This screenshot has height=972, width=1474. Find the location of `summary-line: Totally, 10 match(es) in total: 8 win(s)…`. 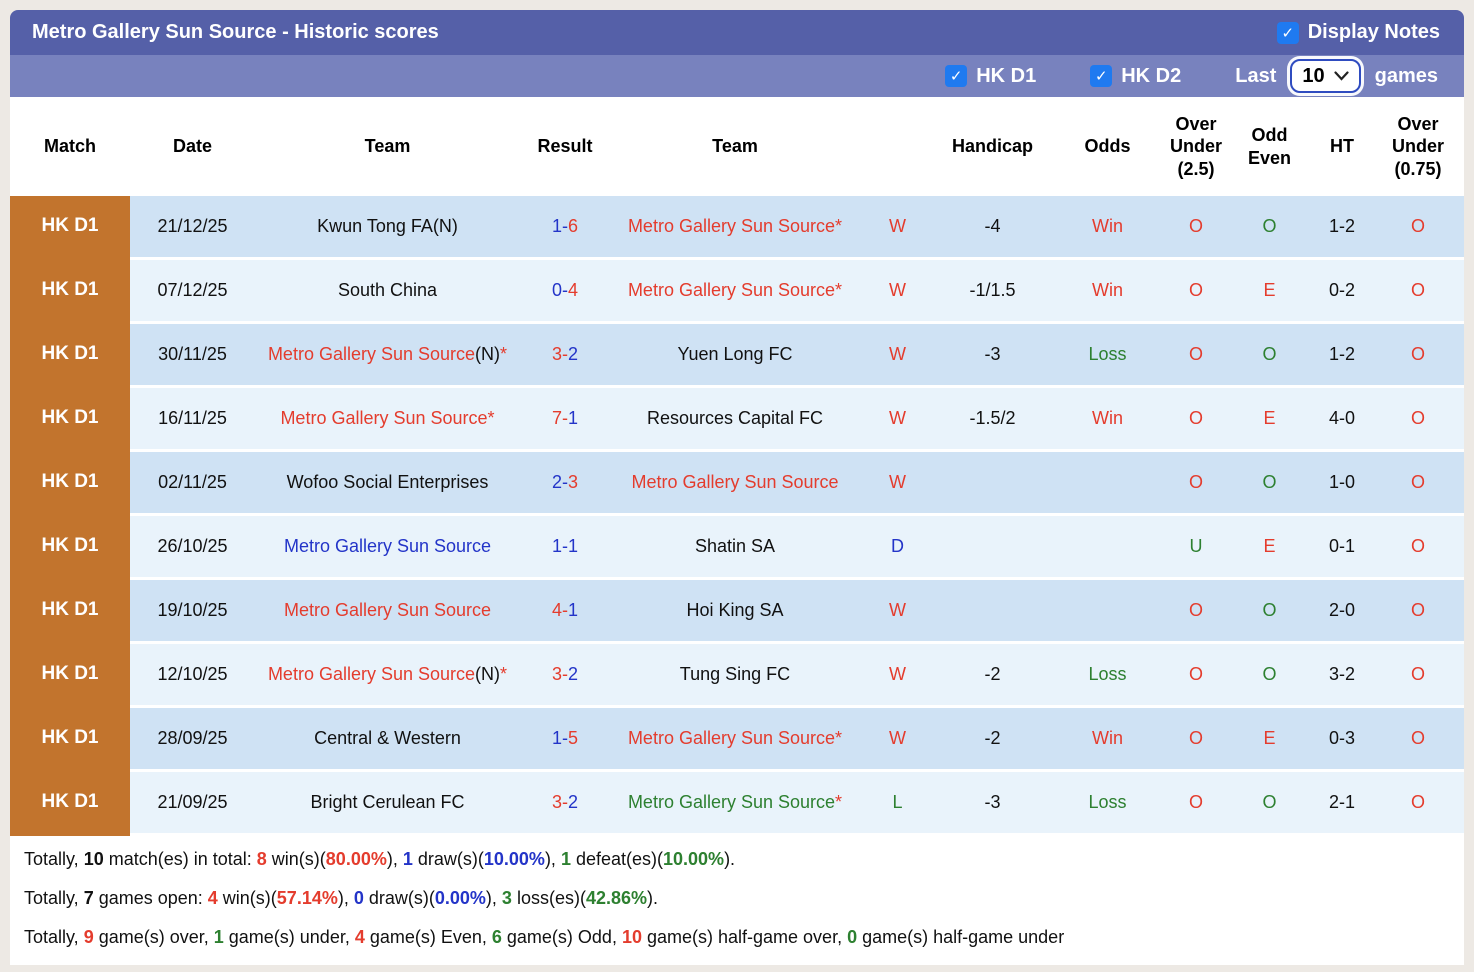

summary-line: Totally, 10 match(es) in total: 8 win(s)… is located at coordinates (744, 859).